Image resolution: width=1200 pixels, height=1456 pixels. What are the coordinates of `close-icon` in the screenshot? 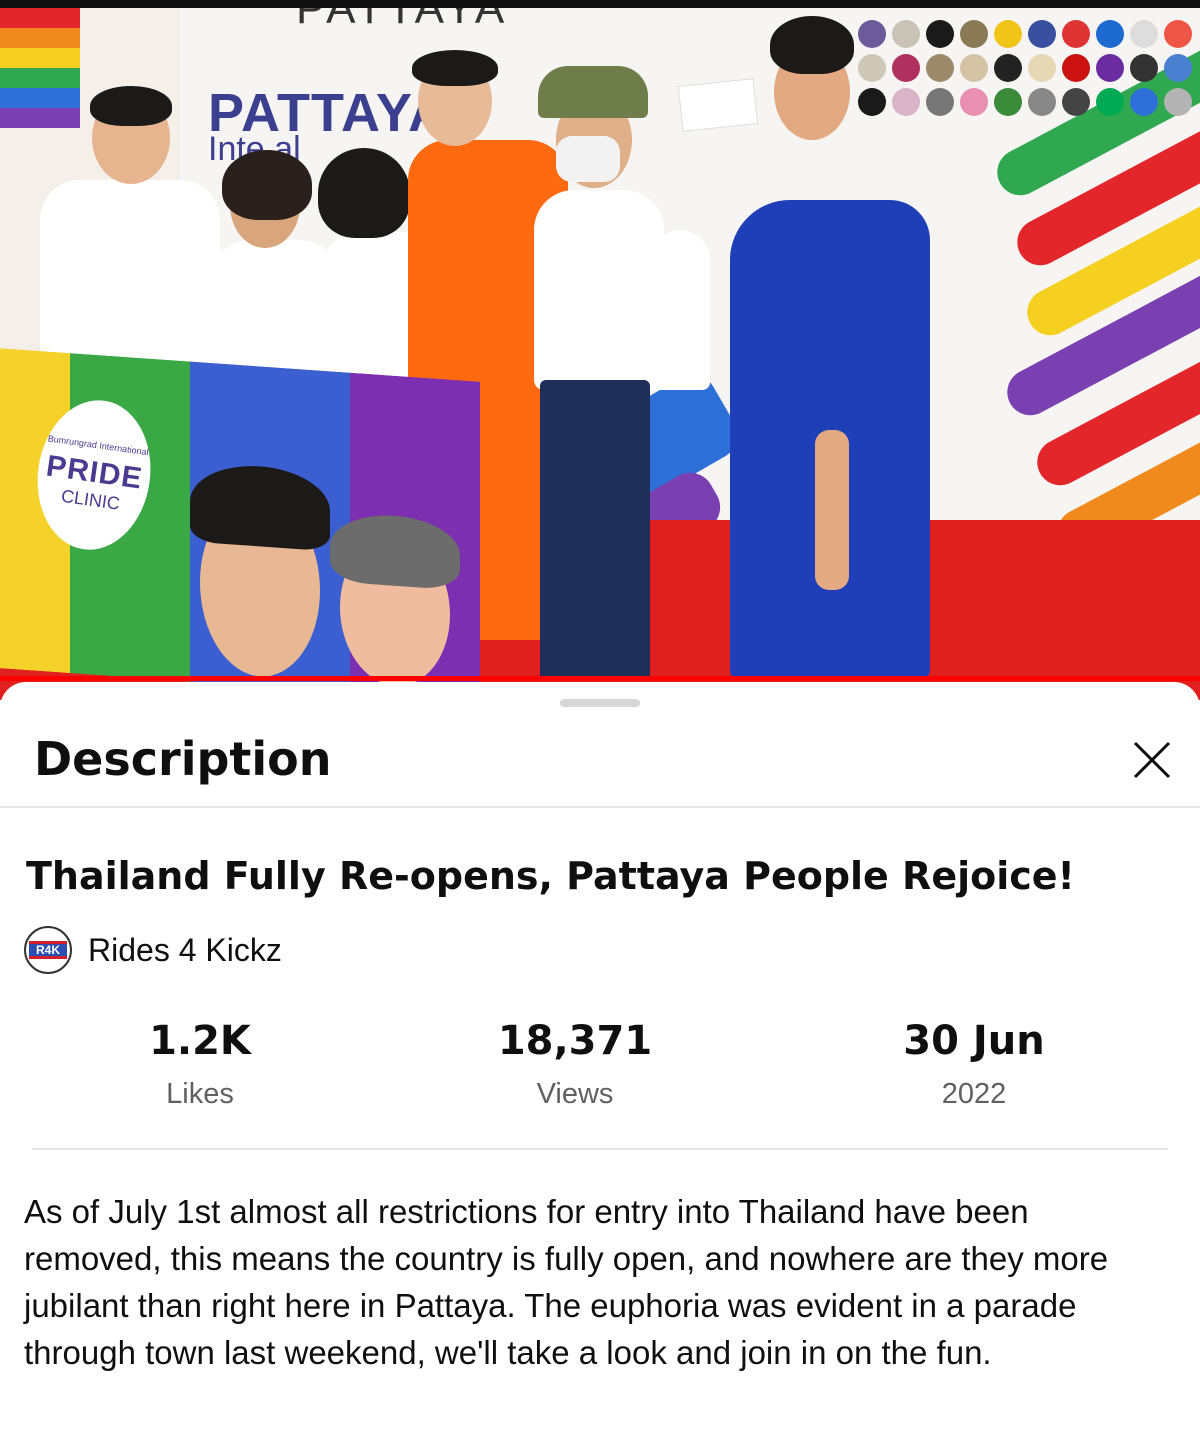 It's located at (1152, 760).